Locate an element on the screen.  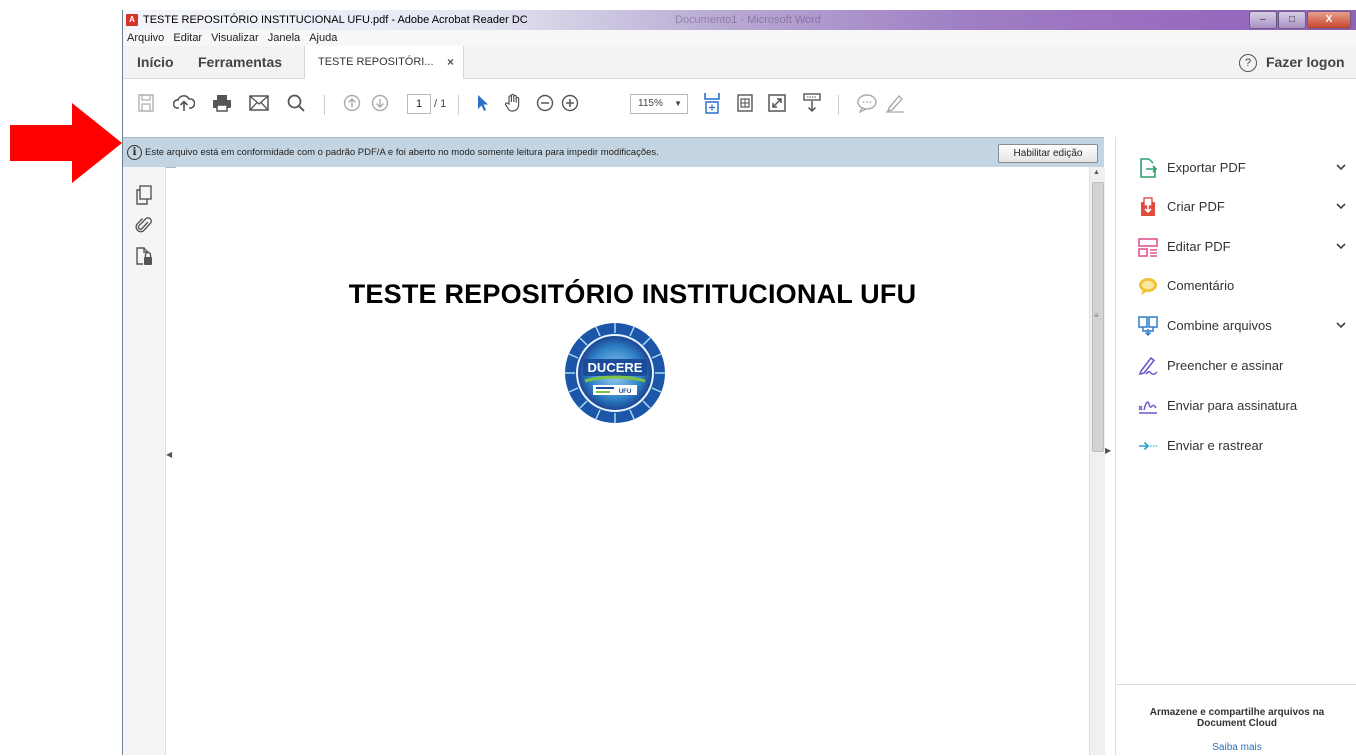
page-total: / 1 is located at coordinates (440, 104).